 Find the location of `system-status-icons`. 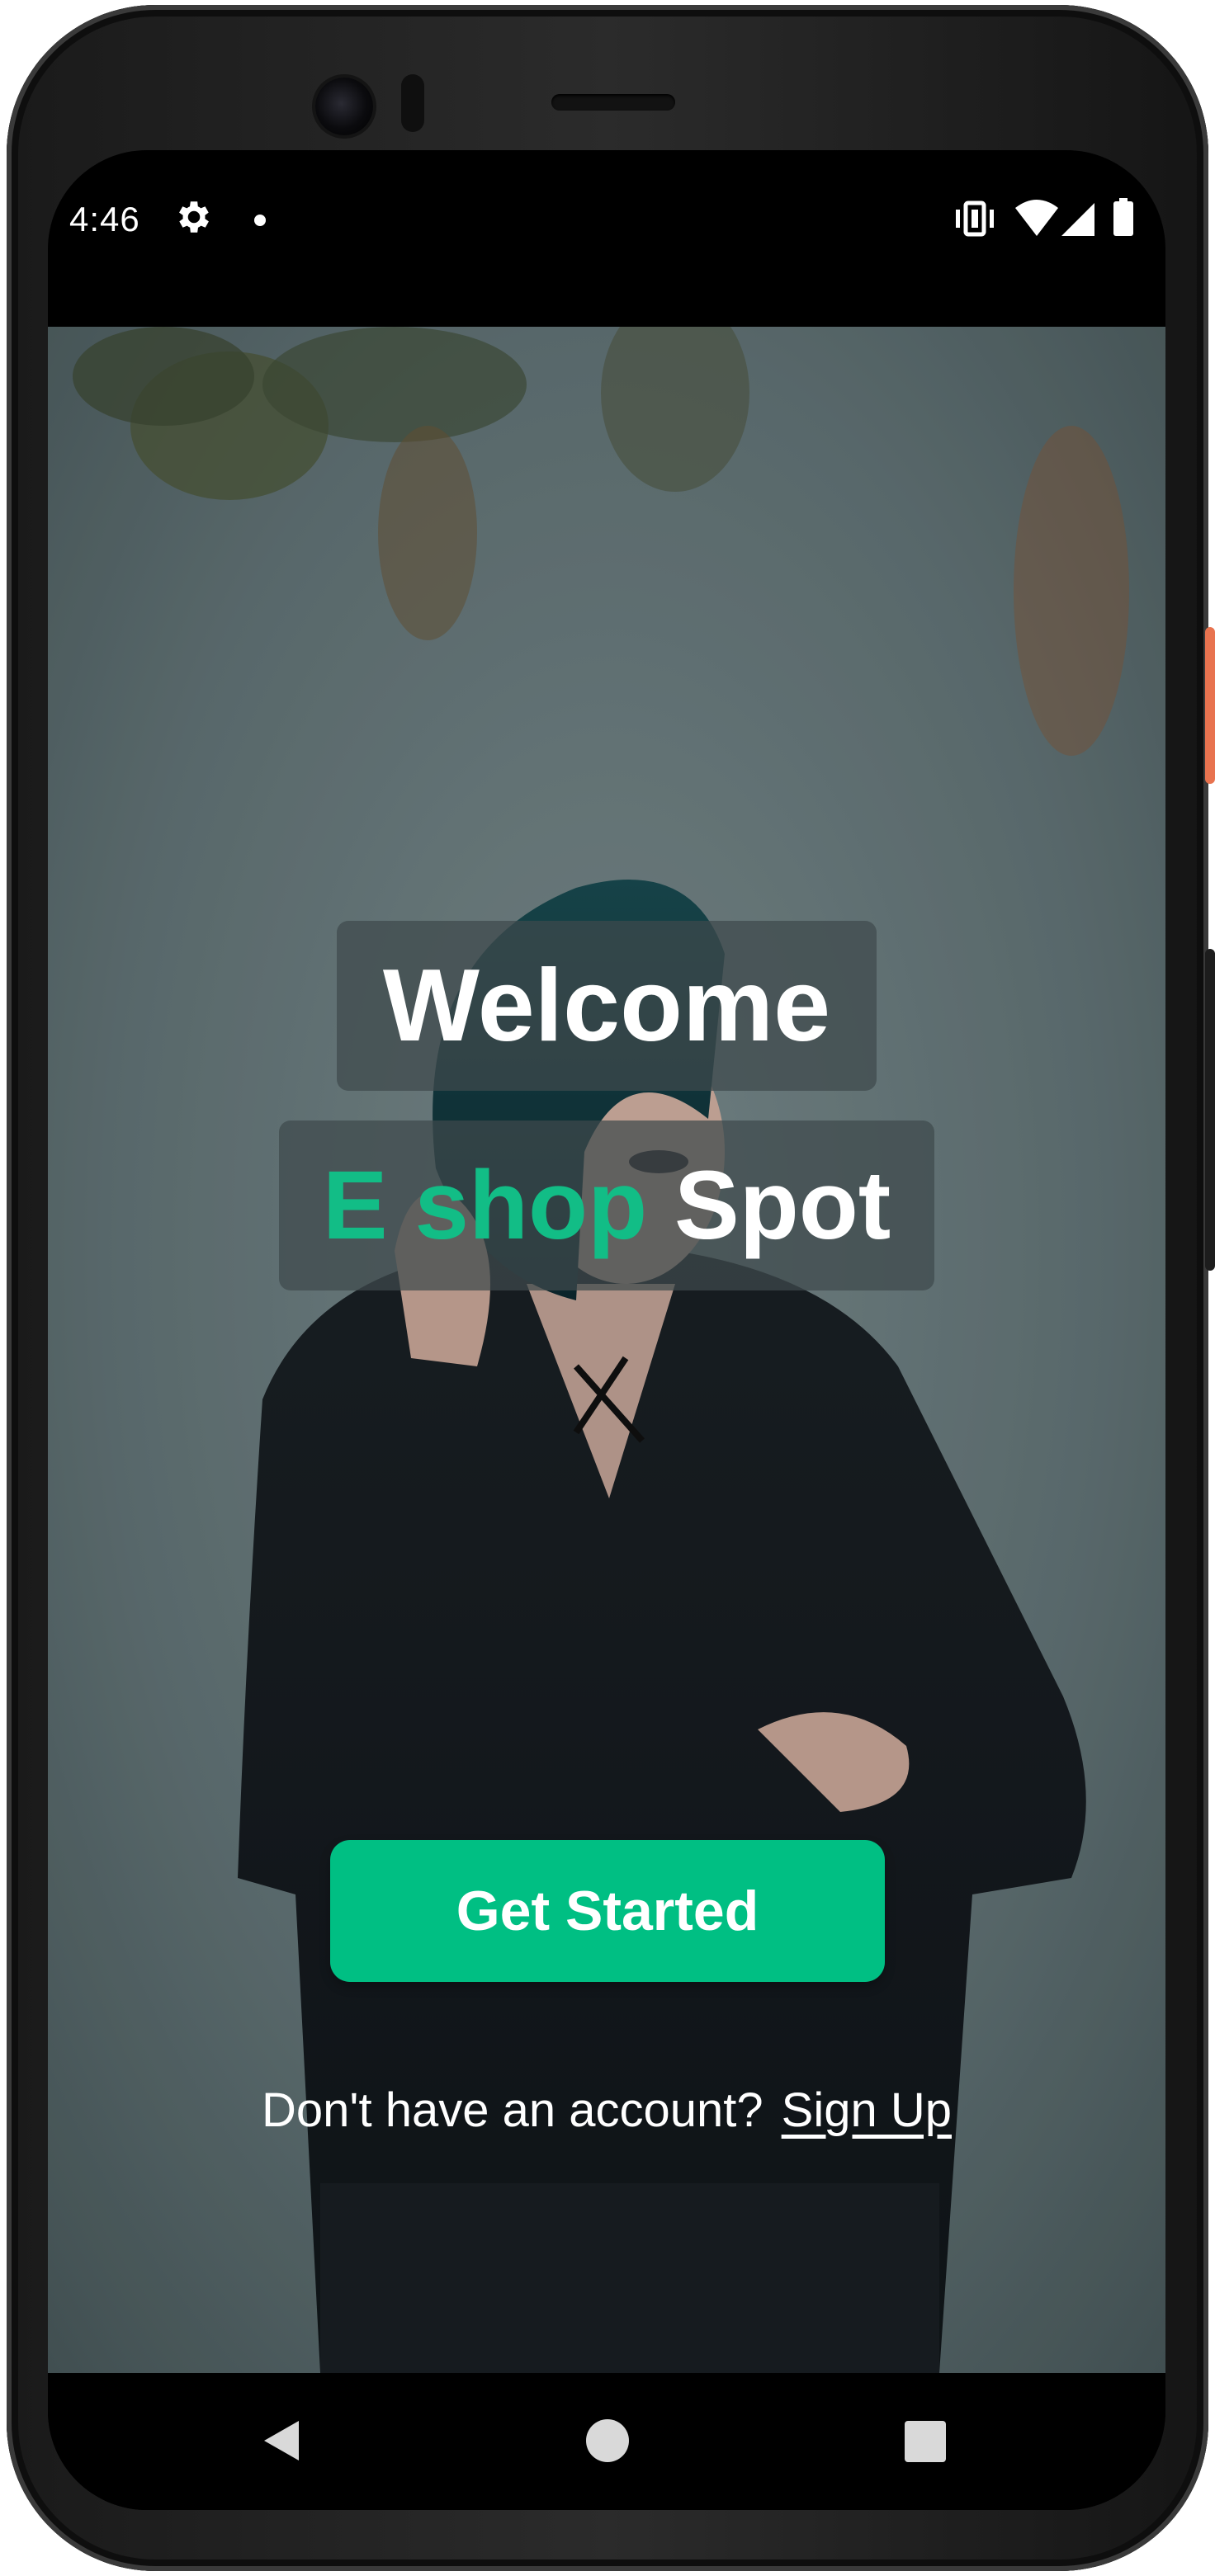

system-status-icons is located at coordinates (1044, 218).